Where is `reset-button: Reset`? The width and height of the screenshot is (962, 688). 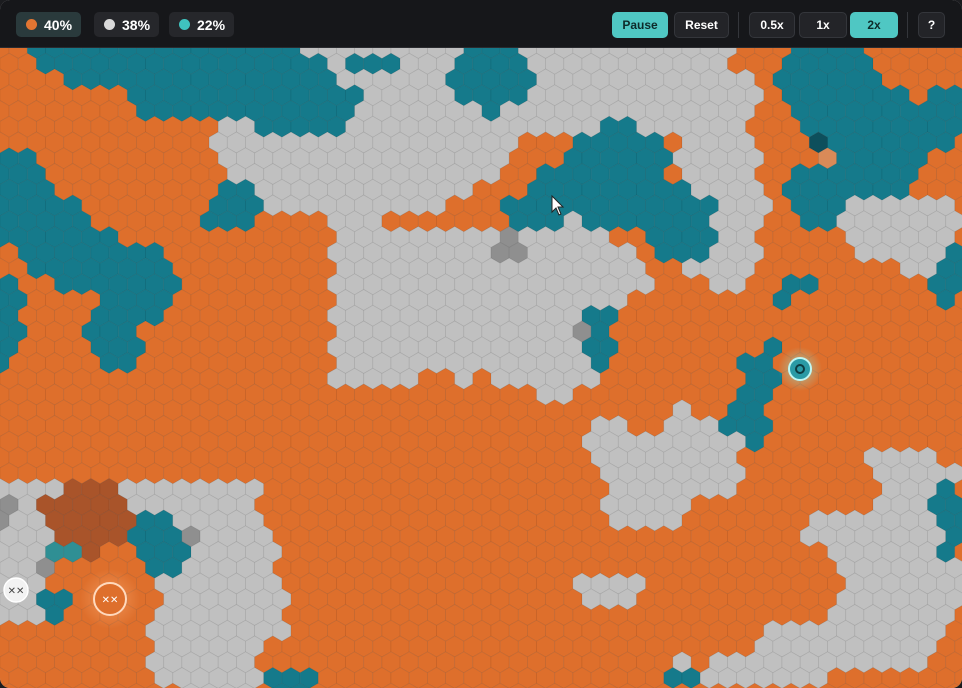
reset-button: Reset is located at coordinates (701, 25).